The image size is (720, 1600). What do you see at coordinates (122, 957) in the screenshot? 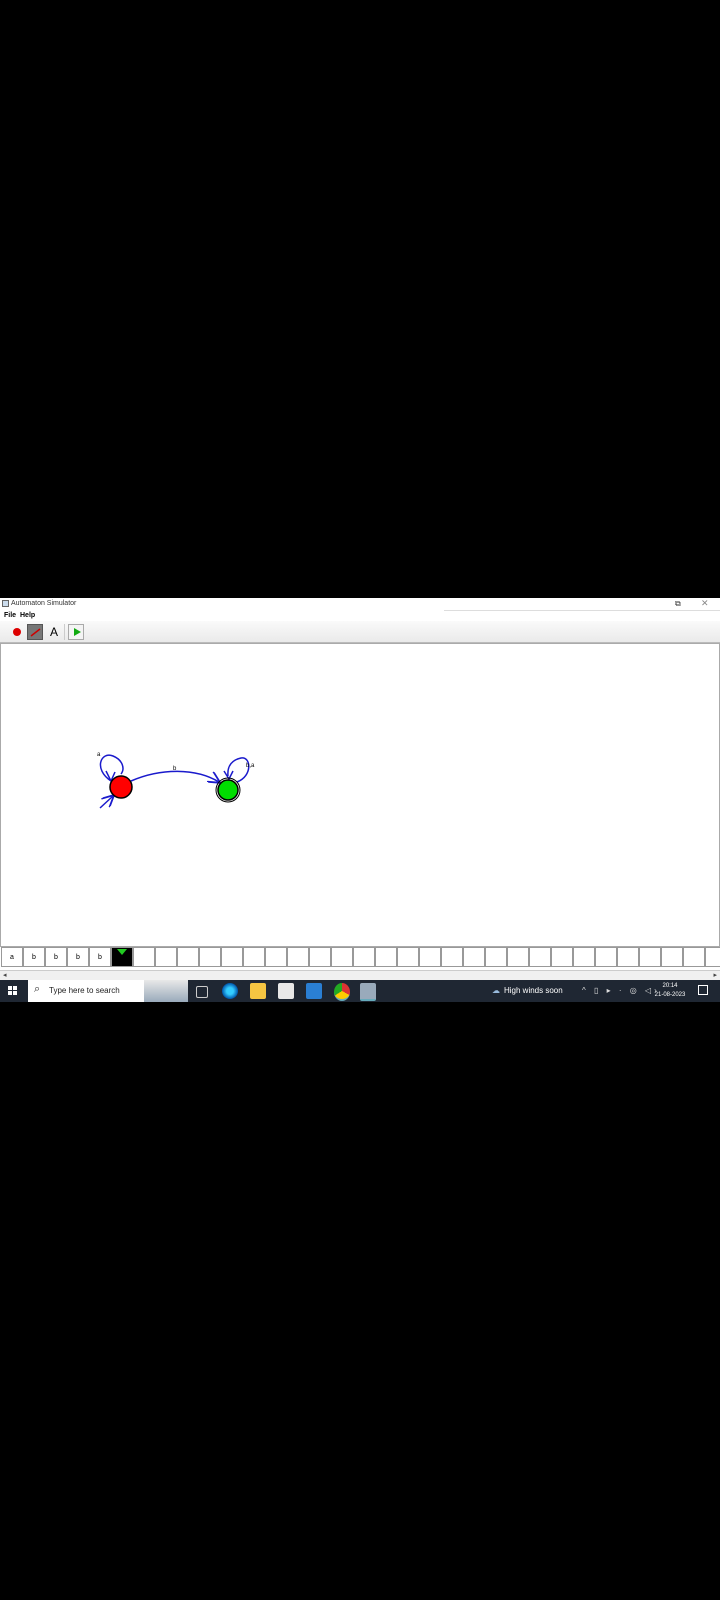
I see `tape-cell-head` at bounding box center [122, 957].